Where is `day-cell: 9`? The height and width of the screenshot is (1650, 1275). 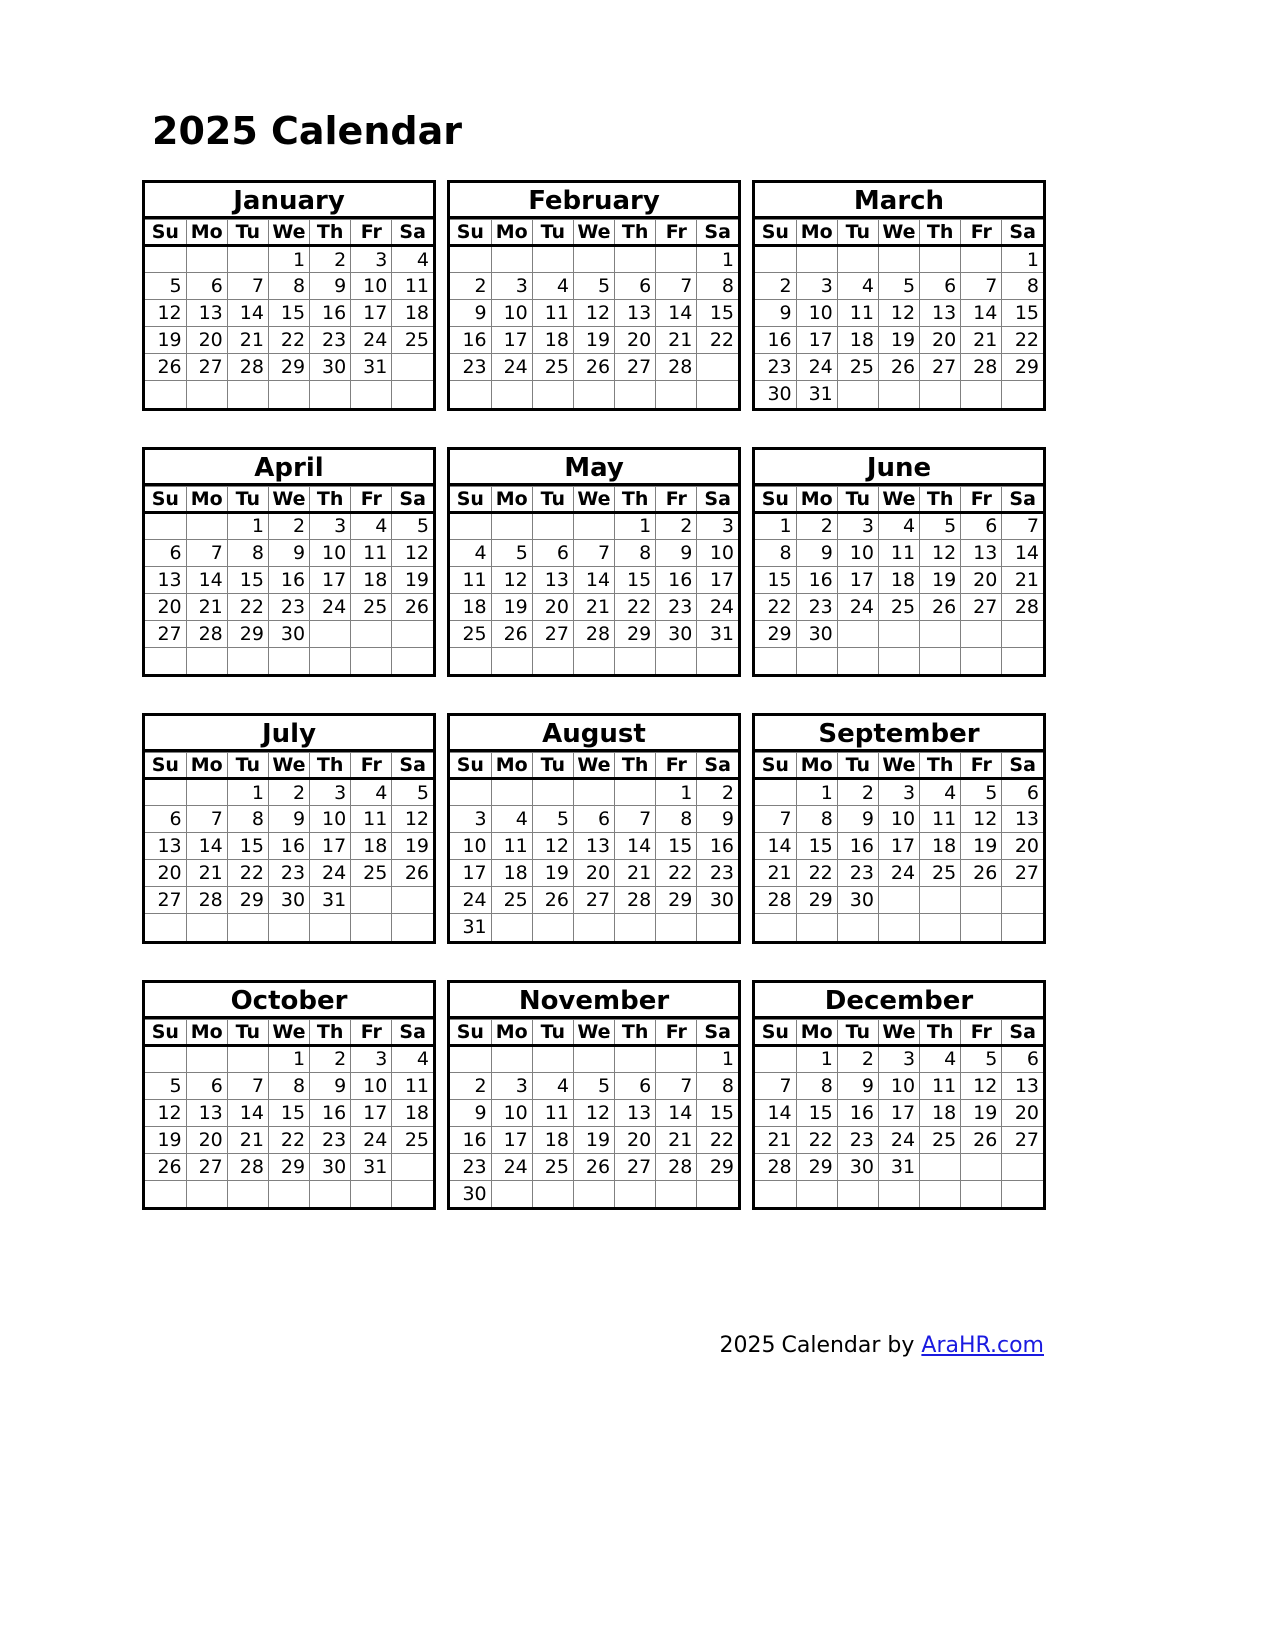 day-cell: 9 is located at coordinates (330, 286).